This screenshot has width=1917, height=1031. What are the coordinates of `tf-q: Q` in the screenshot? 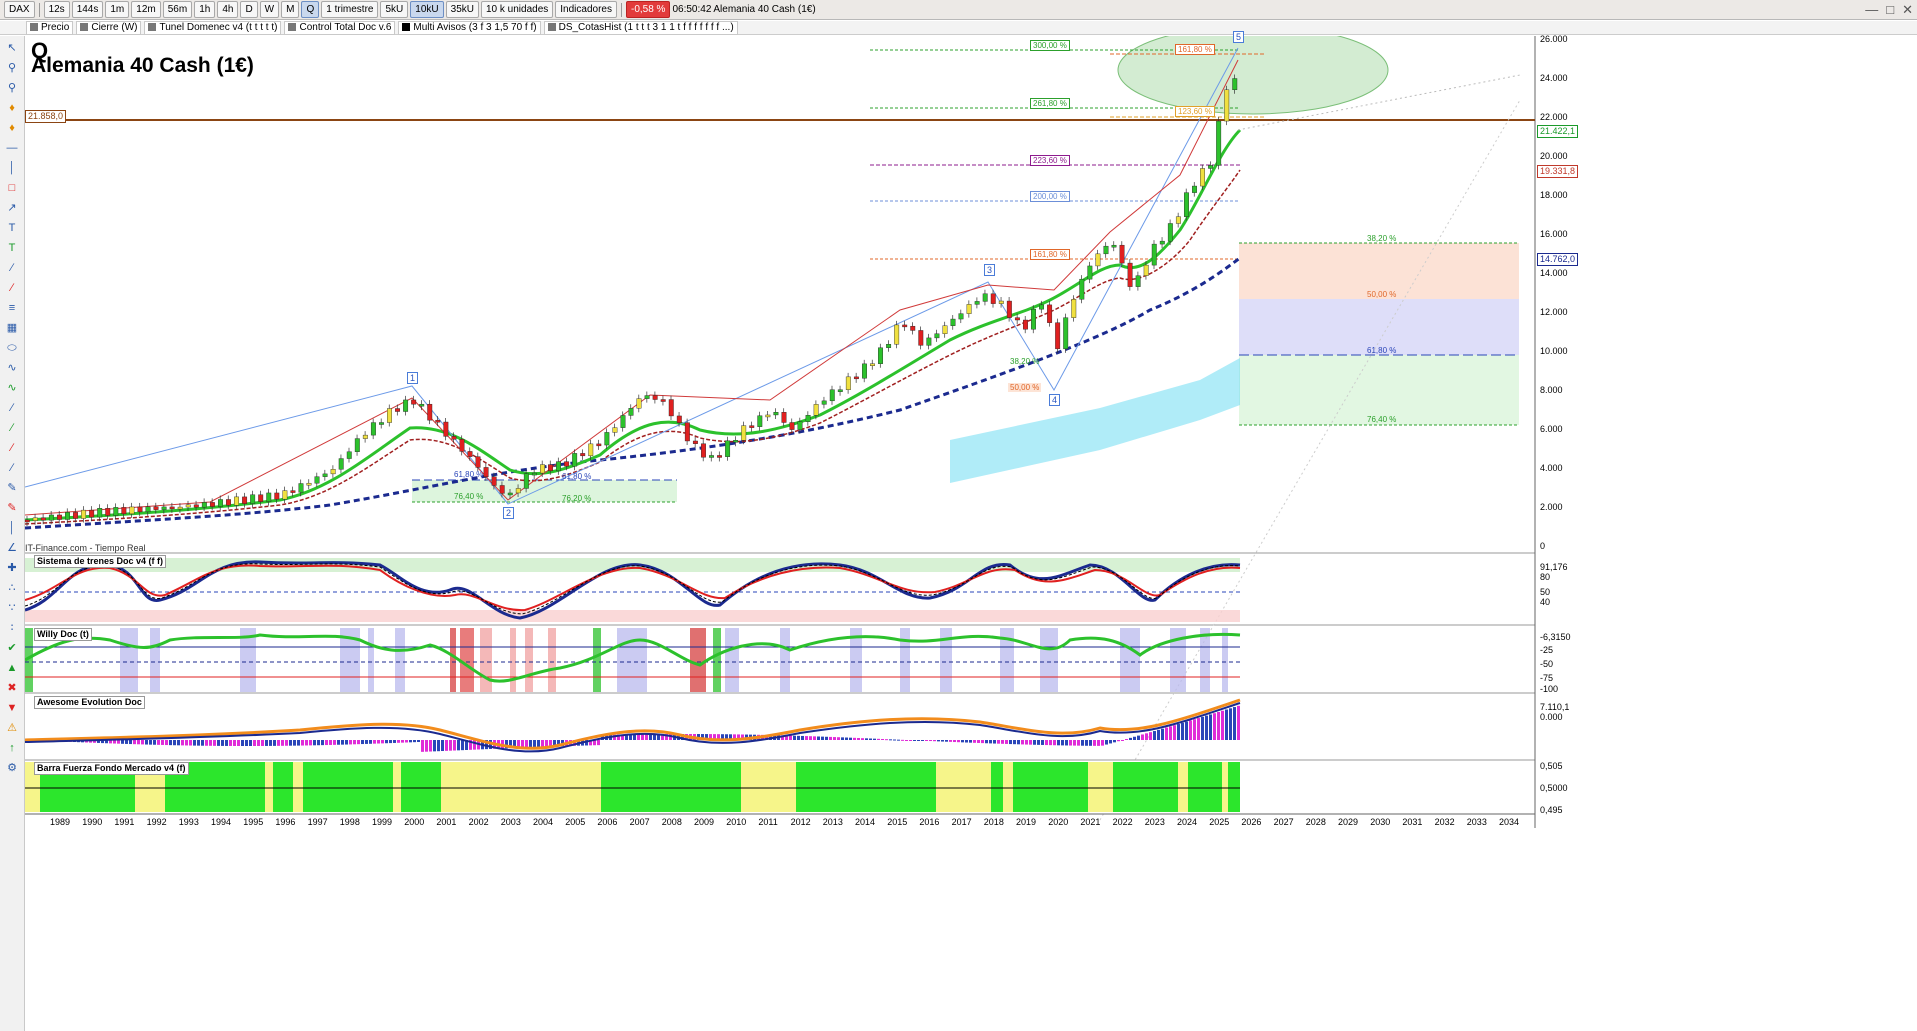 It's located at (310, 9).